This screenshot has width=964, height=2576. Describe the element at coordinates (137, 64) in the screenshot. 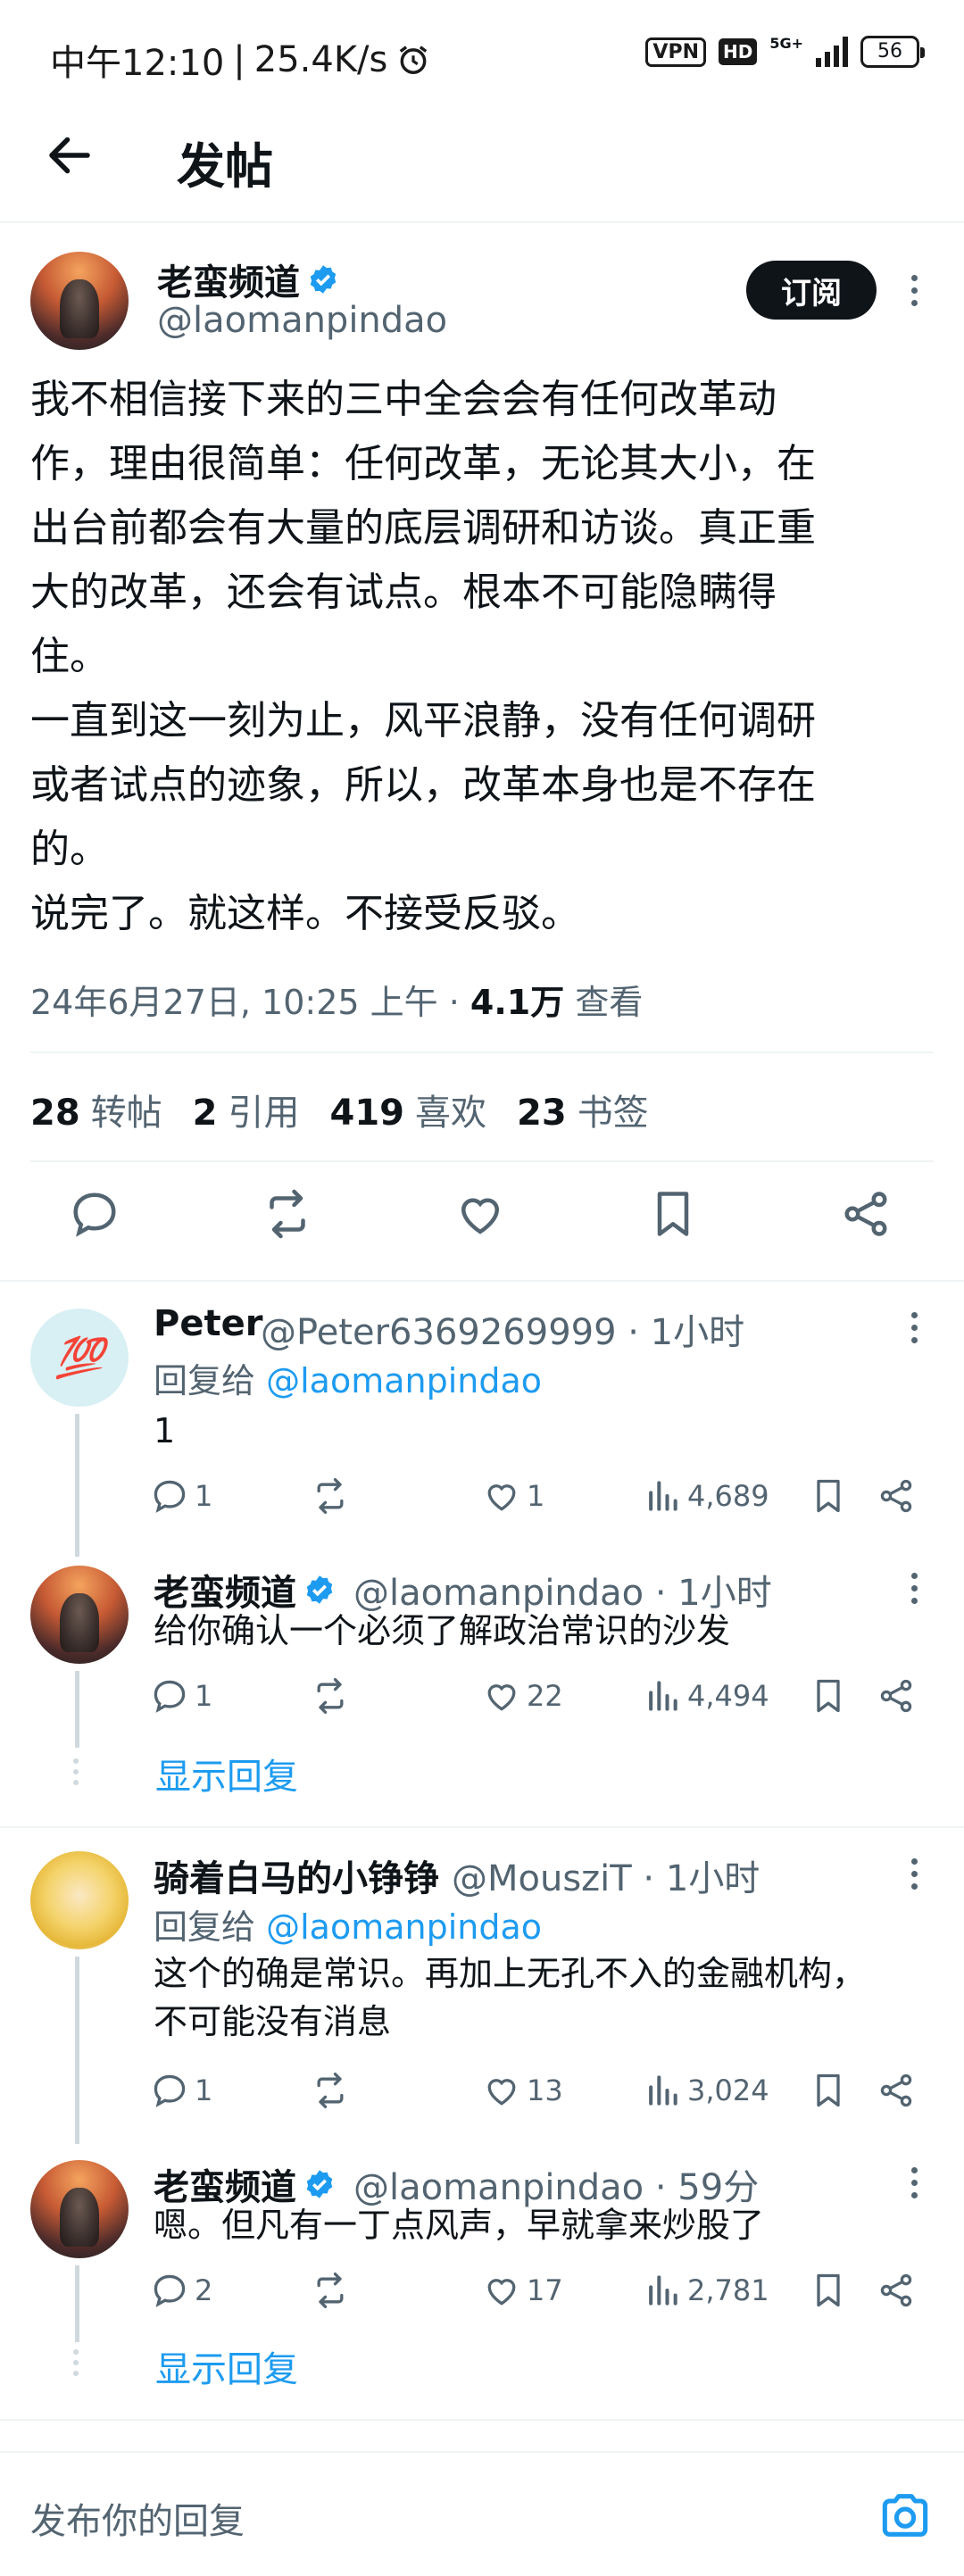

I see `status-time: 中午12:10` at that location.